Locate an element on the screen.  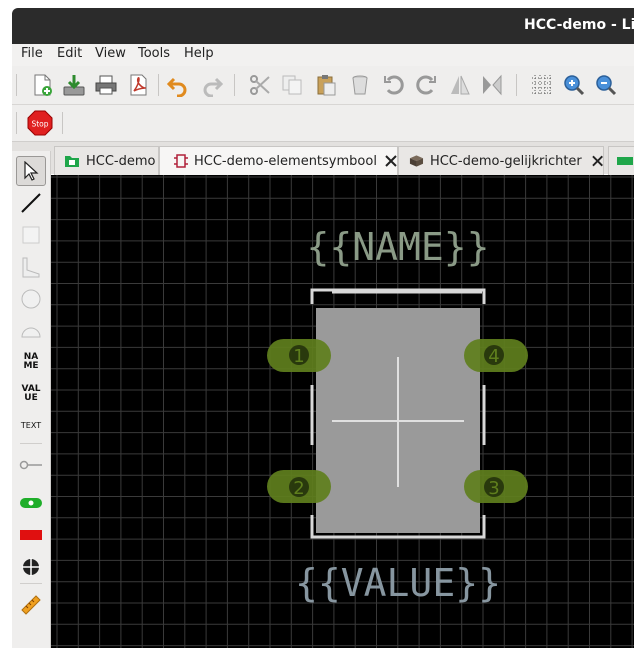
pad-number: 1 is located at coordinates (298, 356).